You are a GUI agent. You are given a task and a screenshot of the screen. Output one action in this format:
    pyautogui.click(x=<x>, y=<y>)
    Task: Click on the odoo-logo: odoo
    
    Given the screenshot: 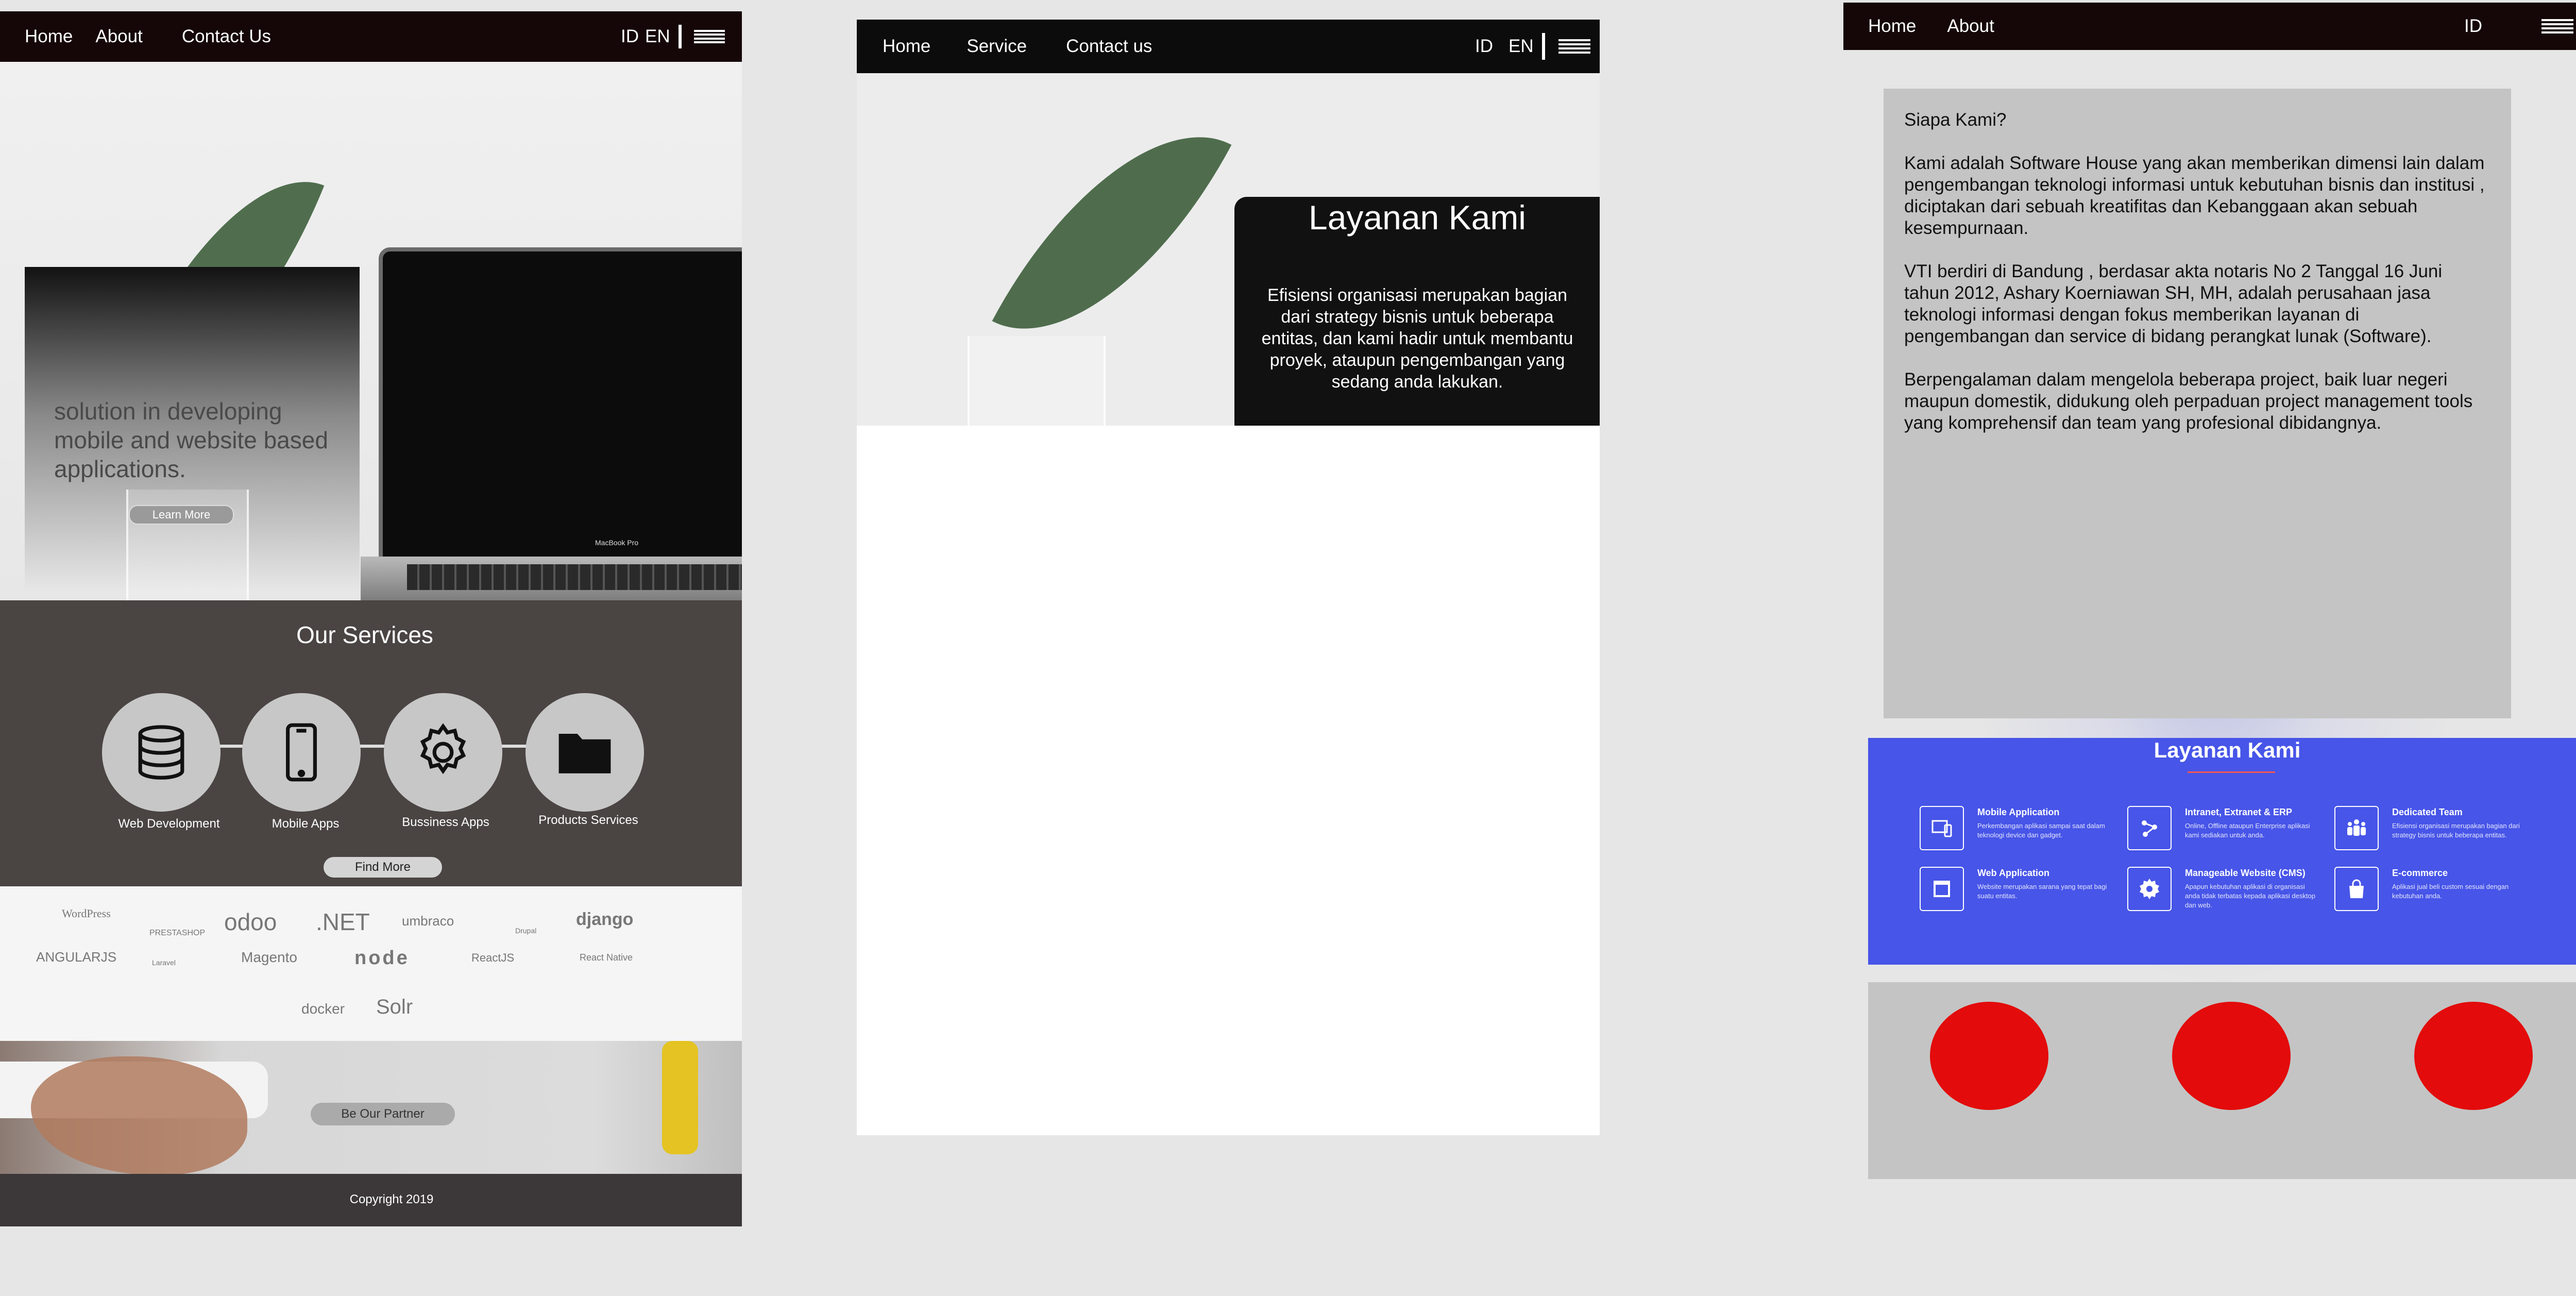 What is the action you would take?
    pyautogui.click(x=250, y=921)
    